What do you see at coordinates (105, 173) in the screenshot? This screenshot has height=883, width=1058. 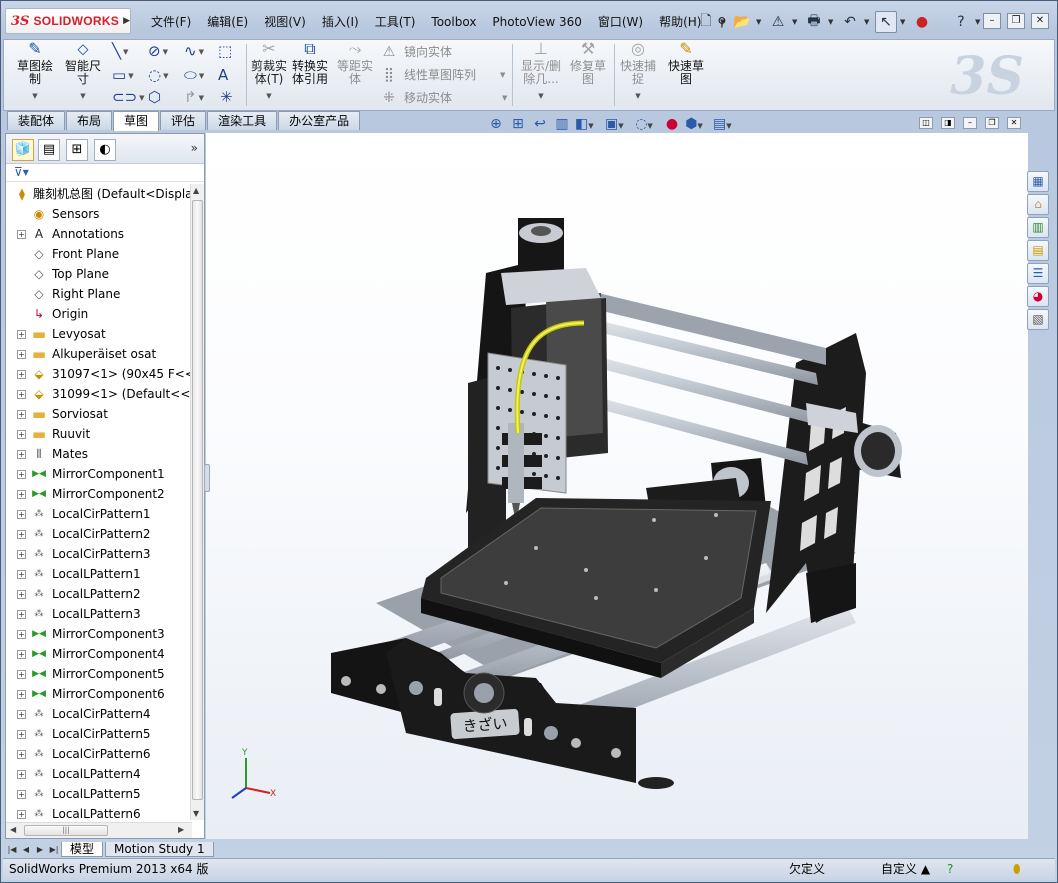 I see `tree-filter-bar: ⊽▾` at bounding box center [105, 173].